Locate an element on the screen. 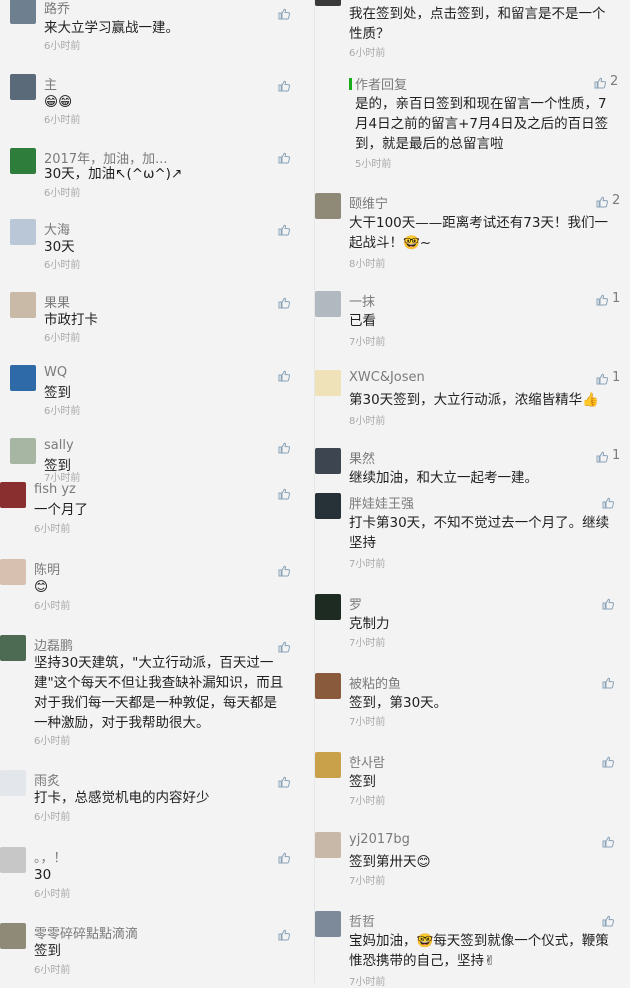 The image size is (630, 988). comment-text: 😊 is located at coordinates (41, 587).